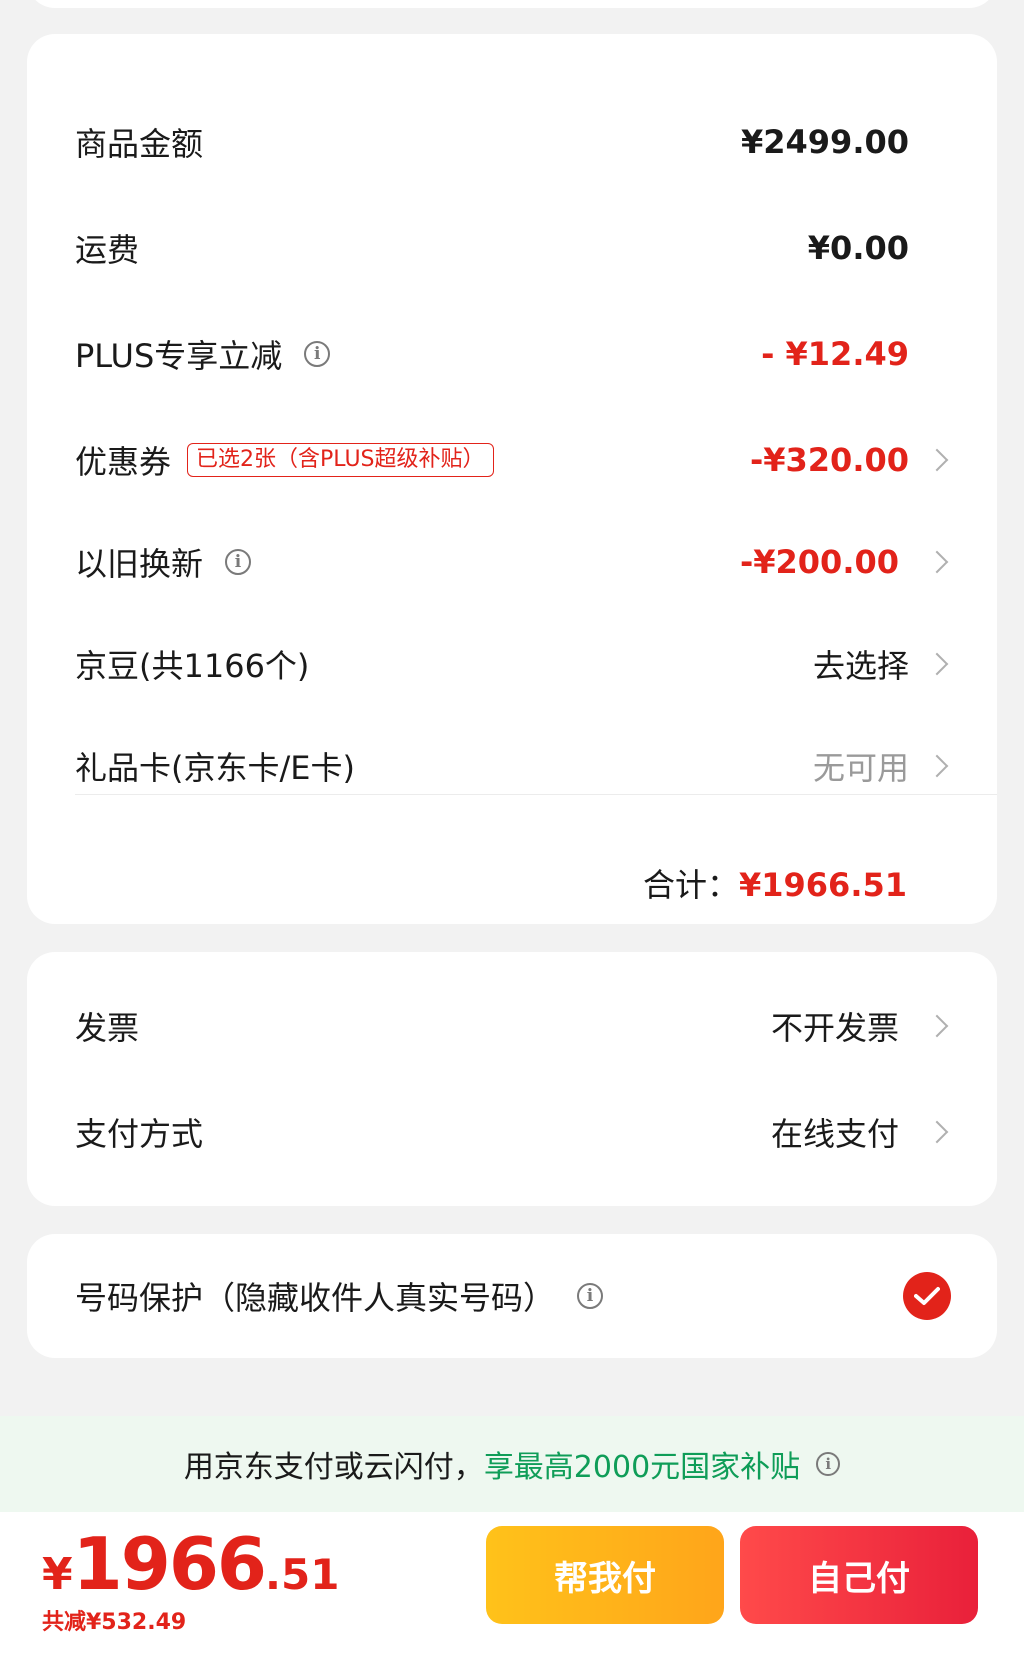  Describe the element at coordinates (512, 1079) in the screenshot. I see `payment-options-card: 发票 不开发票 支付方式 在线支付` at that location.